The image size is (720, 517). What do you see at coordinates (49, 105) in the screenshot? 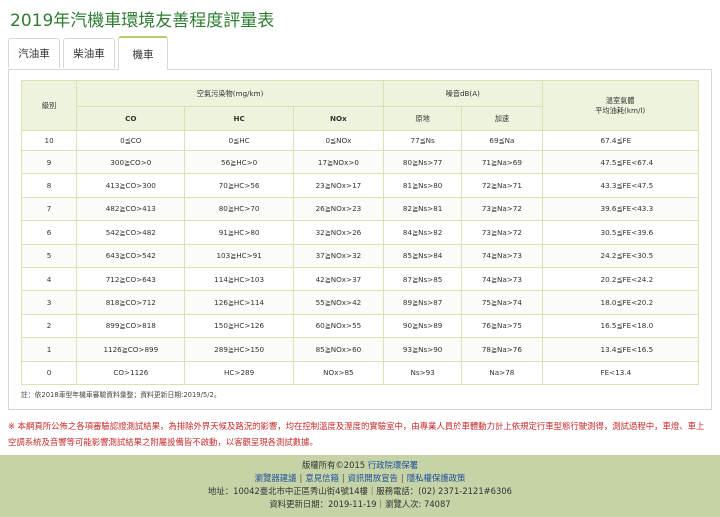
I see `header-grade: 級別` at bounding box center [49, 105].